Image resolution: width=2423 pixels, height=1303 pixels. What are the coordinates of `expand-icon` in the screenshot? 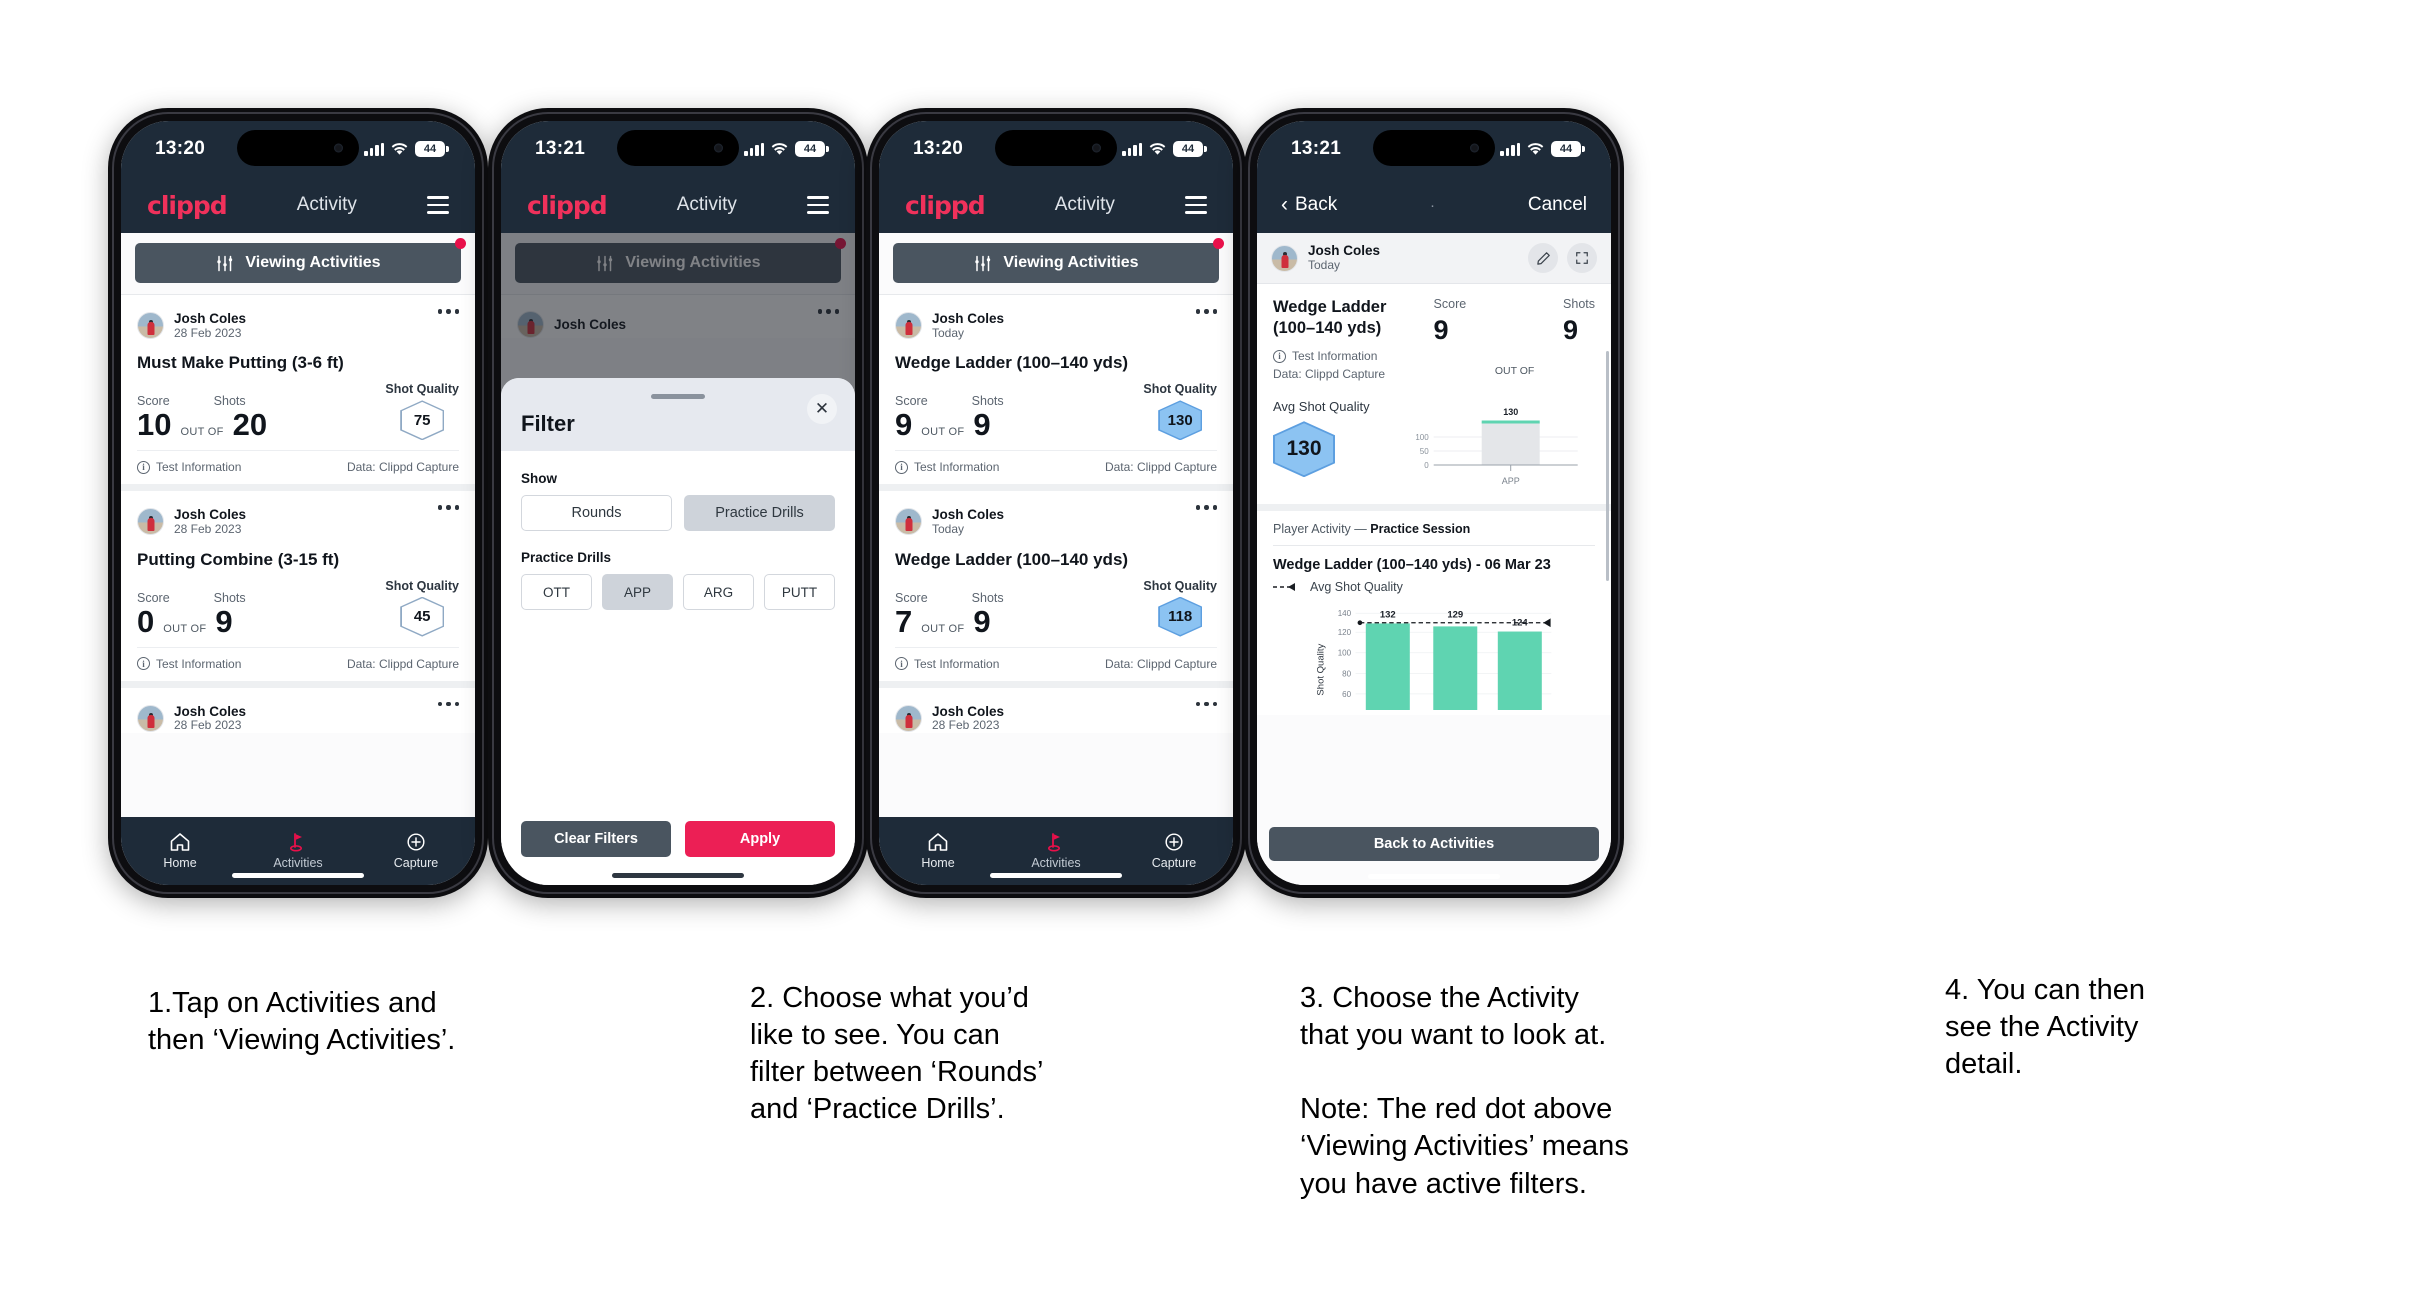 It's located at (1582, 258).